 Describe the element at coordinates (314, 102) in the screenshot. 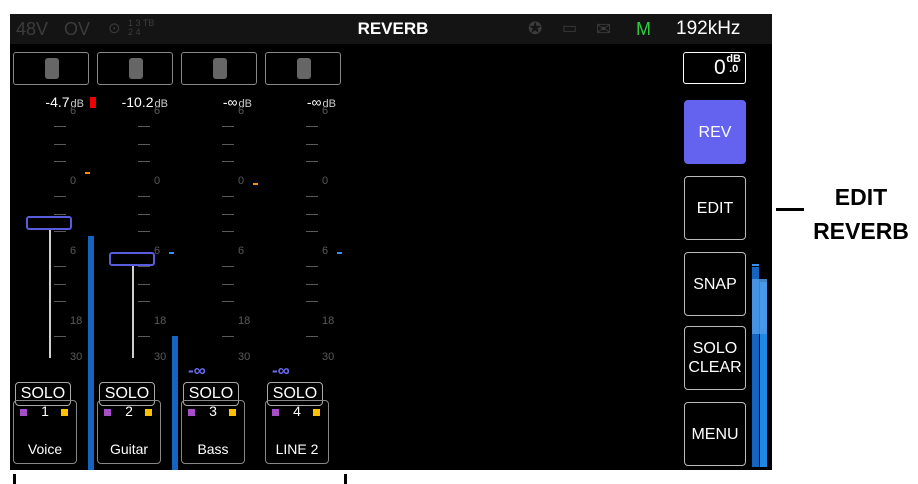

I see `channel-level-value: -∞` at that location.